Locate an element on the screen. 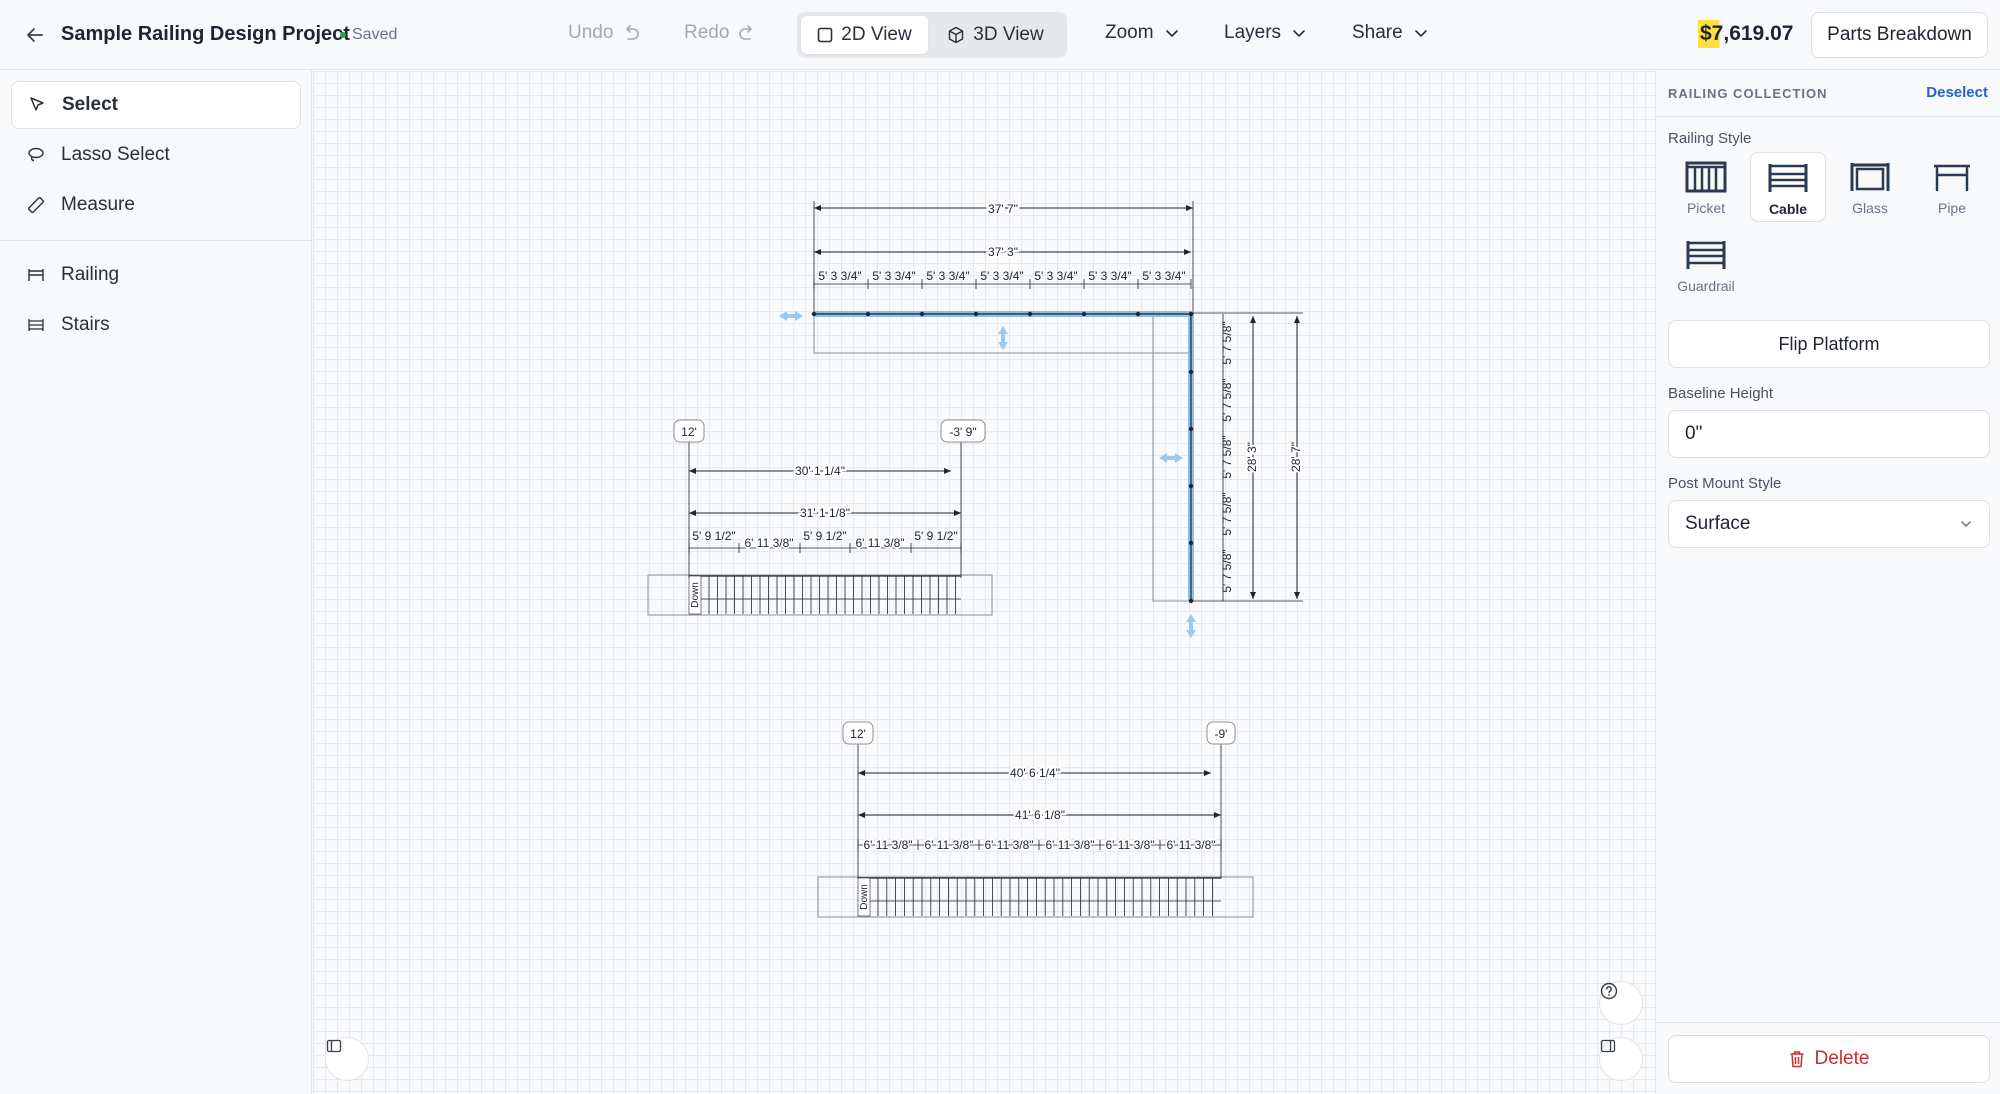 The height and width of the screenshot is (1094, 2000). tool-measure: Measure is located at coordinates (156, 205).